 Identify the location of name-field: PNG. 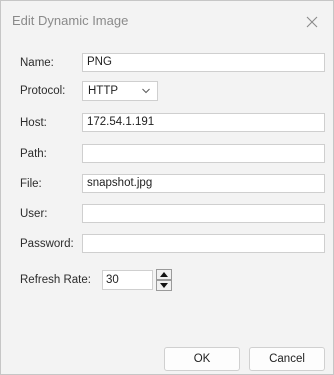
(203, 62).